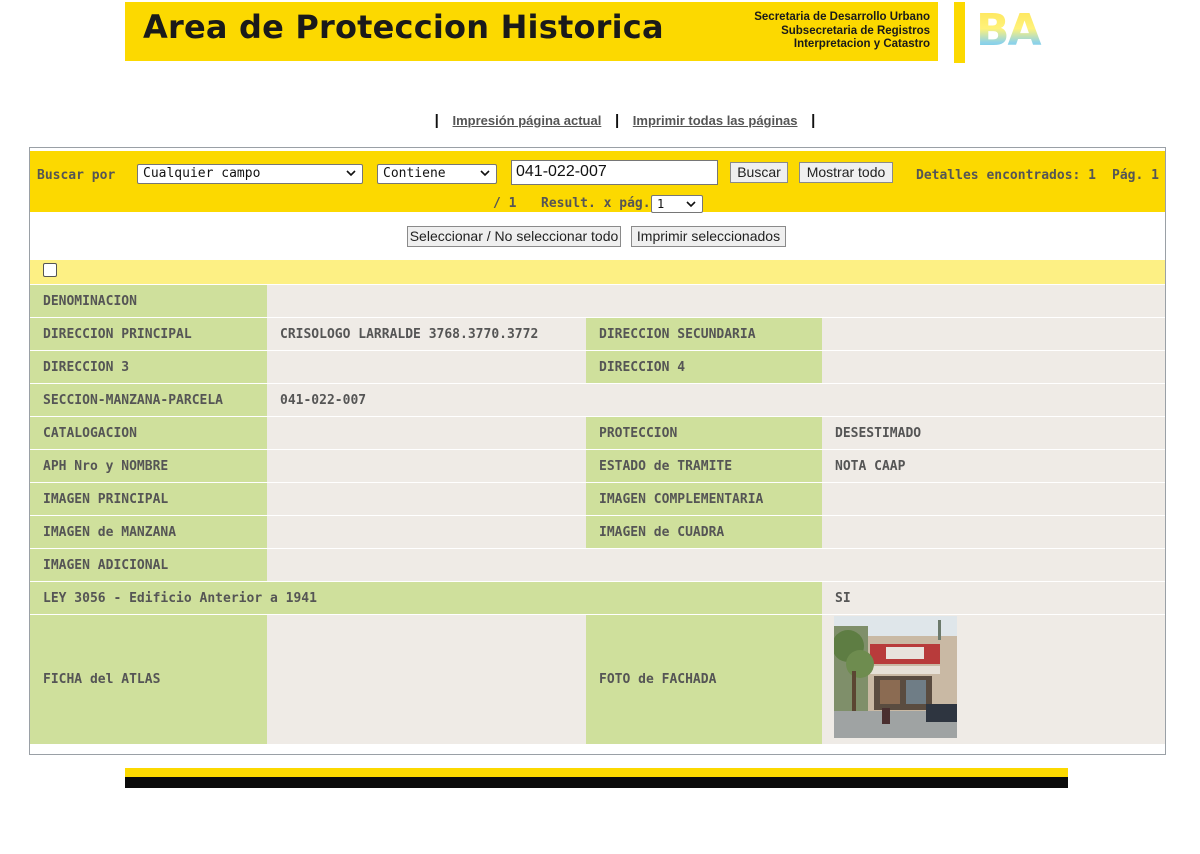  Describe the element at coordinates (414, 173) in the screenshot. I see `search-operator-value: Contiene` at that location.